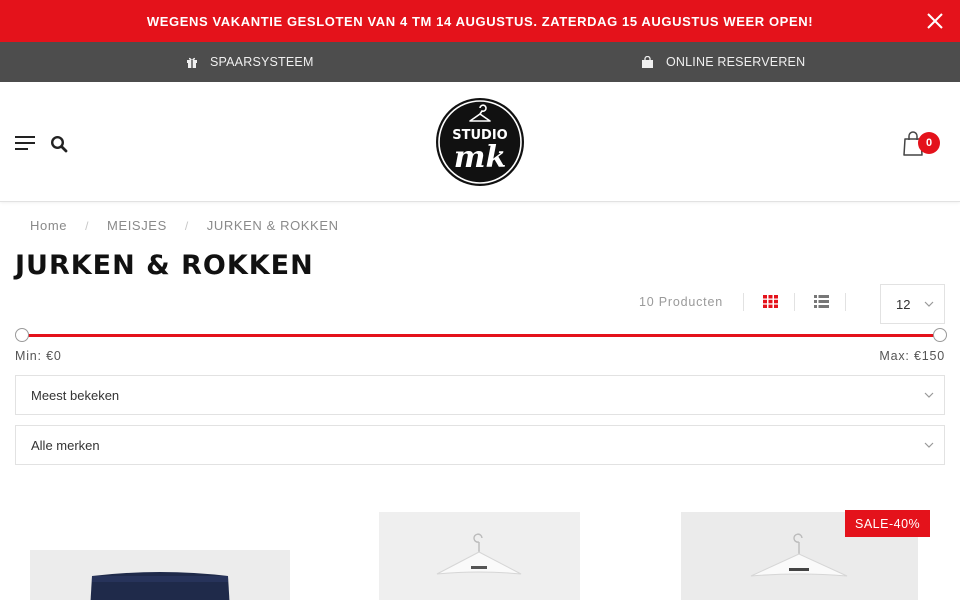 The width and height of the screenshot is (960, 600). What do you see at coordinates (75, 395) in the screenshot?
I see `sort-value: Meest bekeken` at bounding box center [75, 395].